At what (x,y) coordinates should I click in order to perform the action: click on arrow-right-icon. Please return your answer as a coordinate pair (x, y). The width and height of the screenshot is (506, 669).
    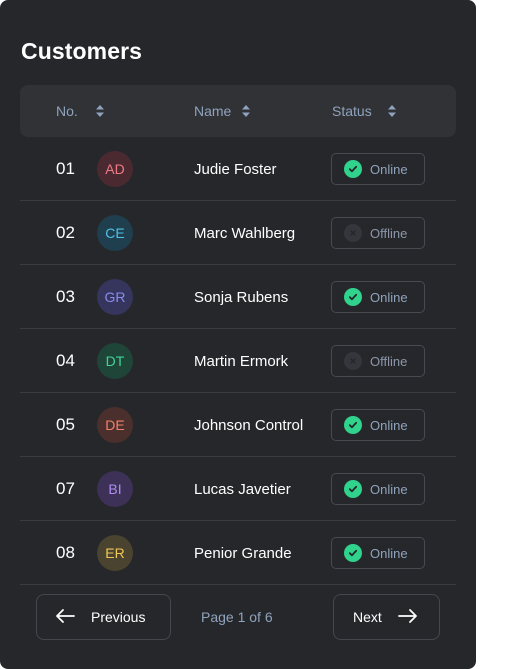
    Looking at the image, I should click on (407, 617).